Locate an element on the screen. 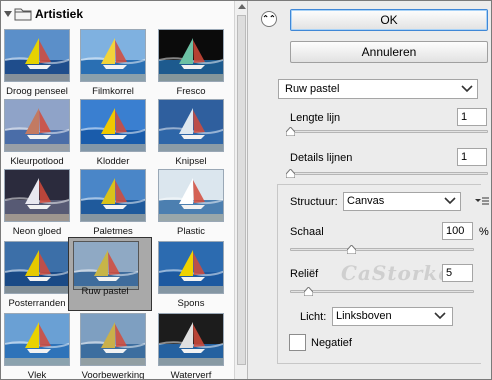 This screenshot has width=492, height=380. filter-thumbnail: Klodder is located at coordinates (115, 134).